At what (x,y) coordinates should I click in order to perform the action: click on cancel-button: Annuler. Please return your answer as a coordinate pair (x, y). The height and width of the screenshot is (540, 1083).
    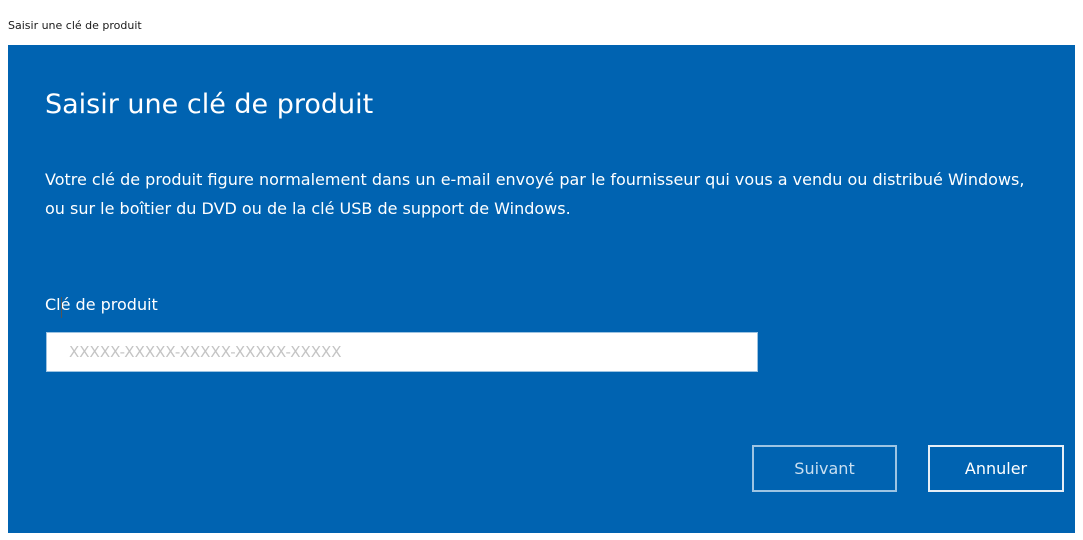
    Looking at the image, I should click on (996, 468).